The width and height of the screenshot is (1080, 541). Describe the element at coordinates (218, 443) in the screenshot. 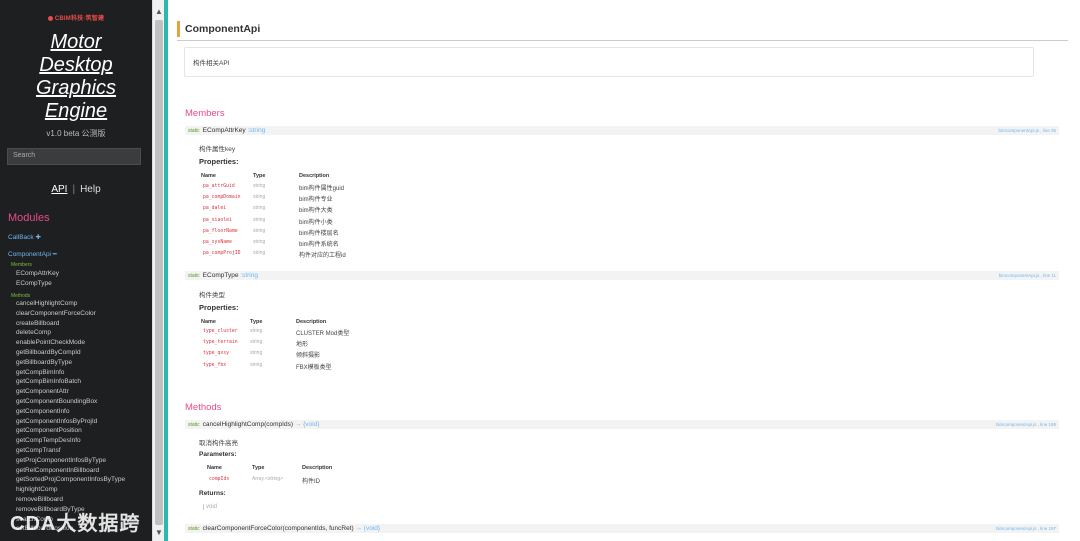

I see `method-description: 取消构件高亮` at that location.